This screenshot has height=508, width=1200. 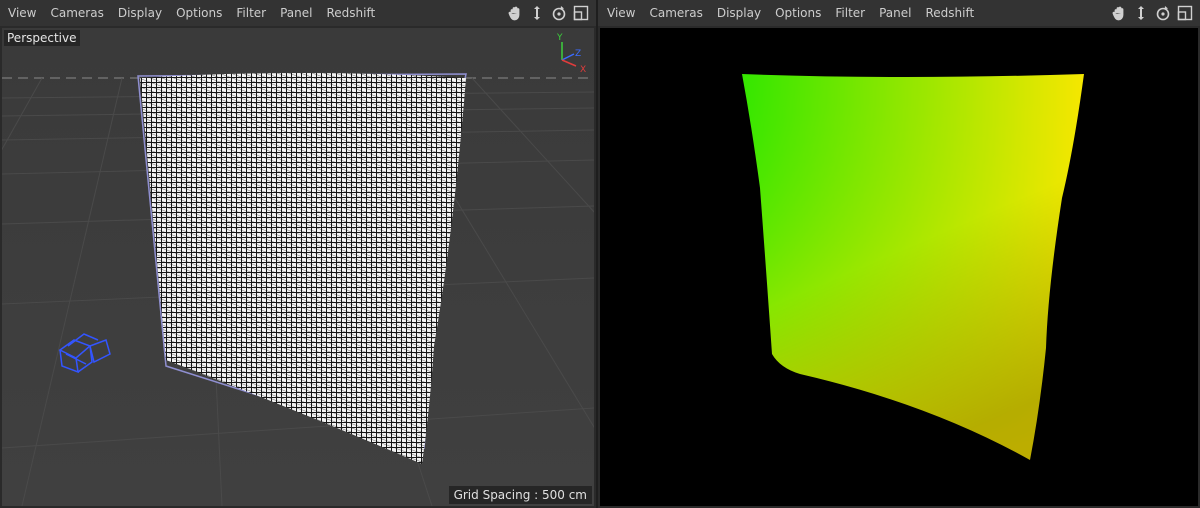 I want to click on left-nav-icons, so click(x=548, y=13).